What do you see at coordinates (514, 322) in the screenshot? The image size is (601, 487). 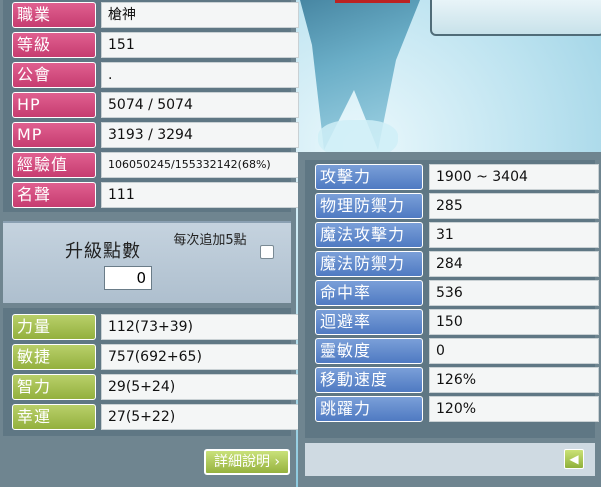 I see `value: 150` at bounding box center [514, 322].